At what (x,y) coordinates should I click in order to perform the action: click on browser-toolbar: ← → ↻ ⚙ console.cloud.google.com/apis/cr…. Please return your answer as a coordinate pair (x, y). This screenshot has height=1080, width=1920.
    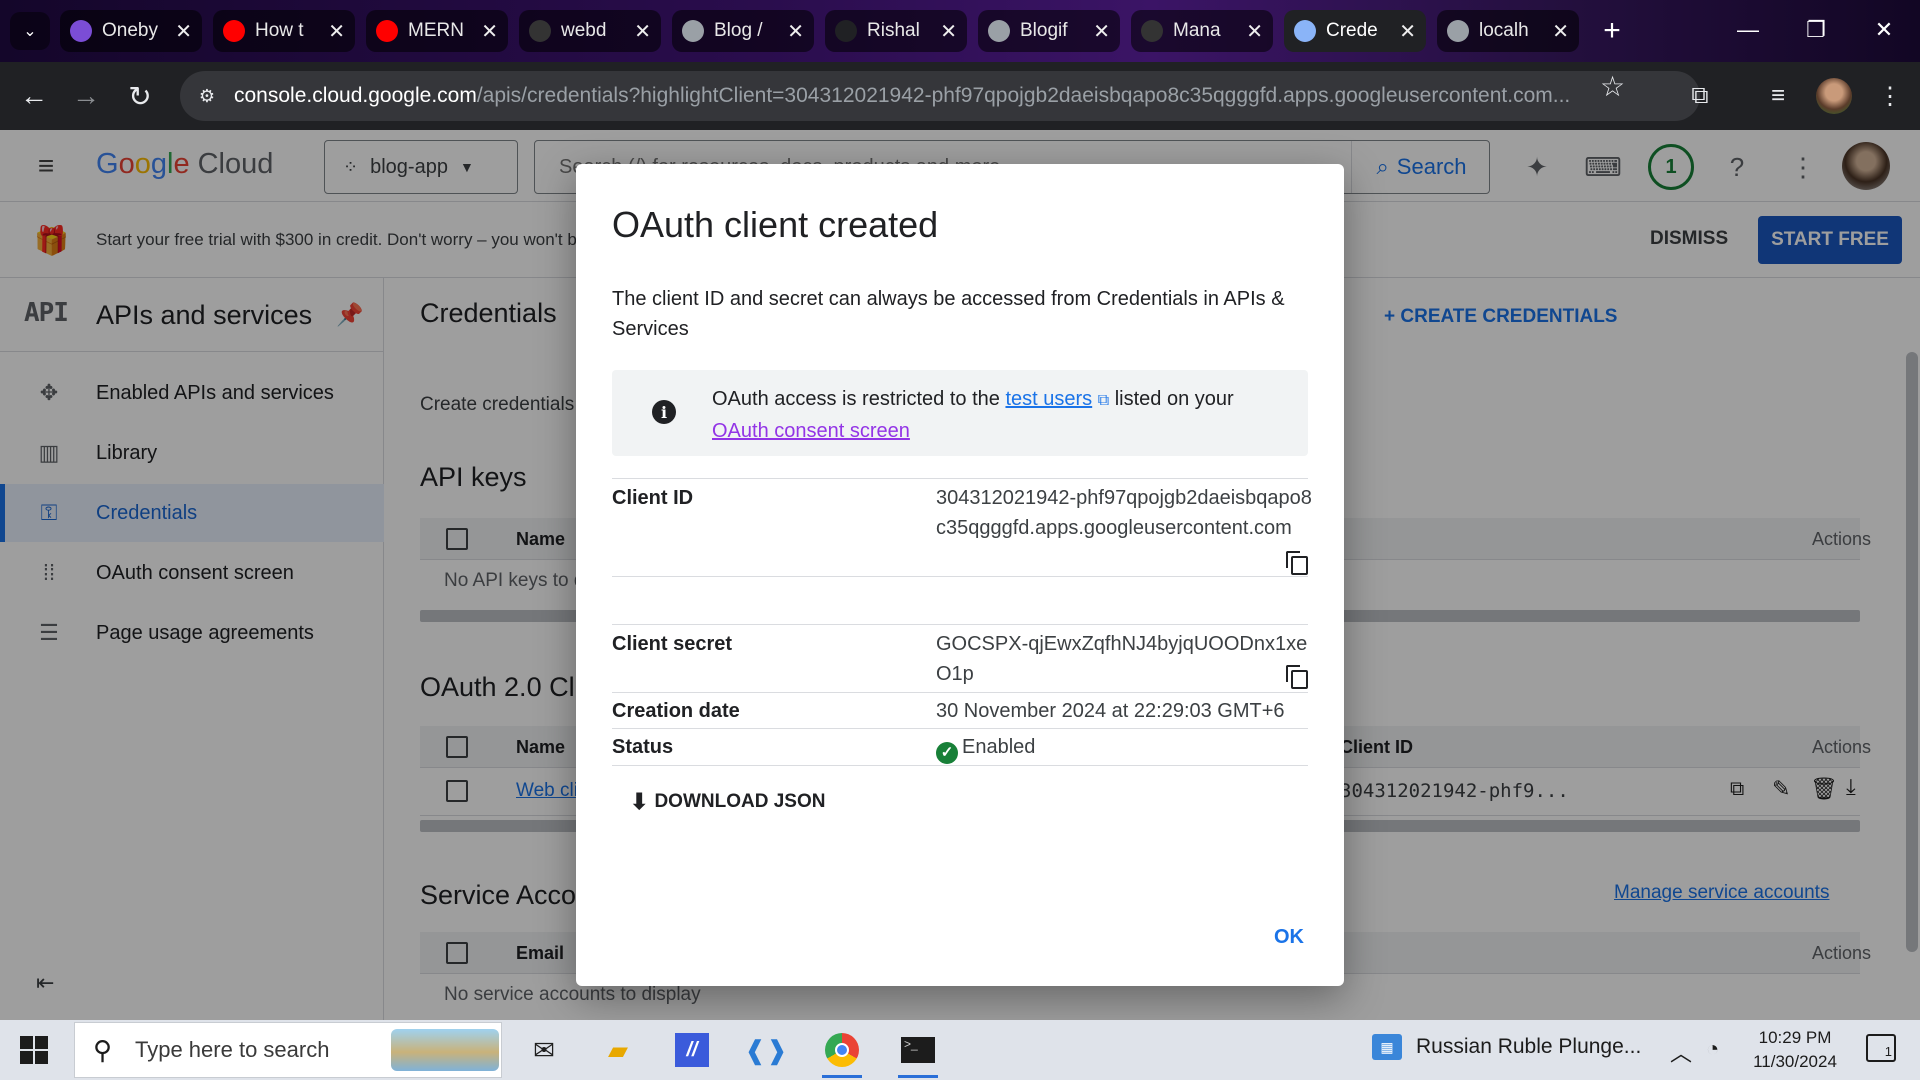
    Looking at the image, I should click on (960, 96).